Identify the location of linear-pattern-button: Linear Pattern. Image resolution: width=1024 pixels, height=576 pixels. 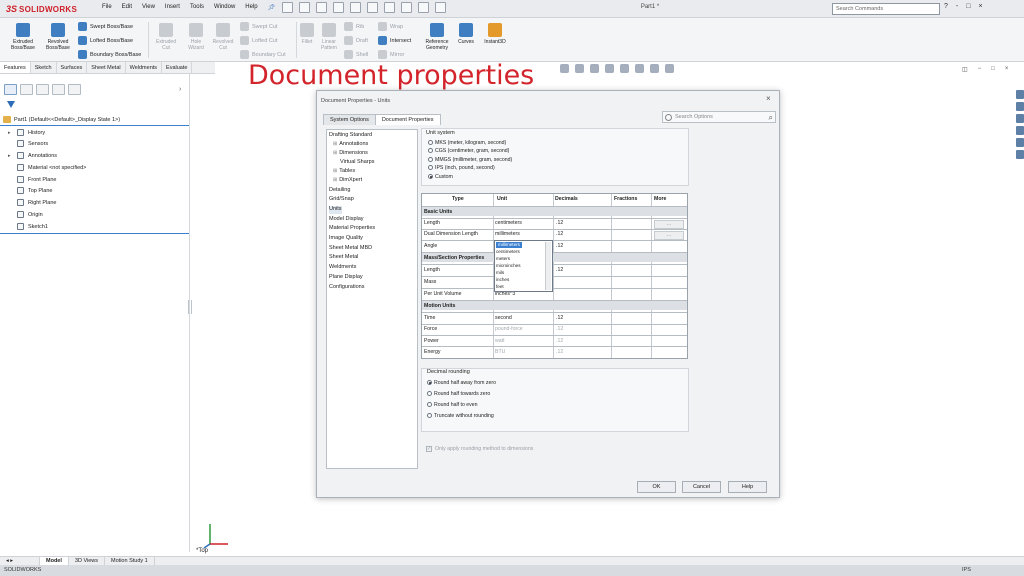
(329, 37).